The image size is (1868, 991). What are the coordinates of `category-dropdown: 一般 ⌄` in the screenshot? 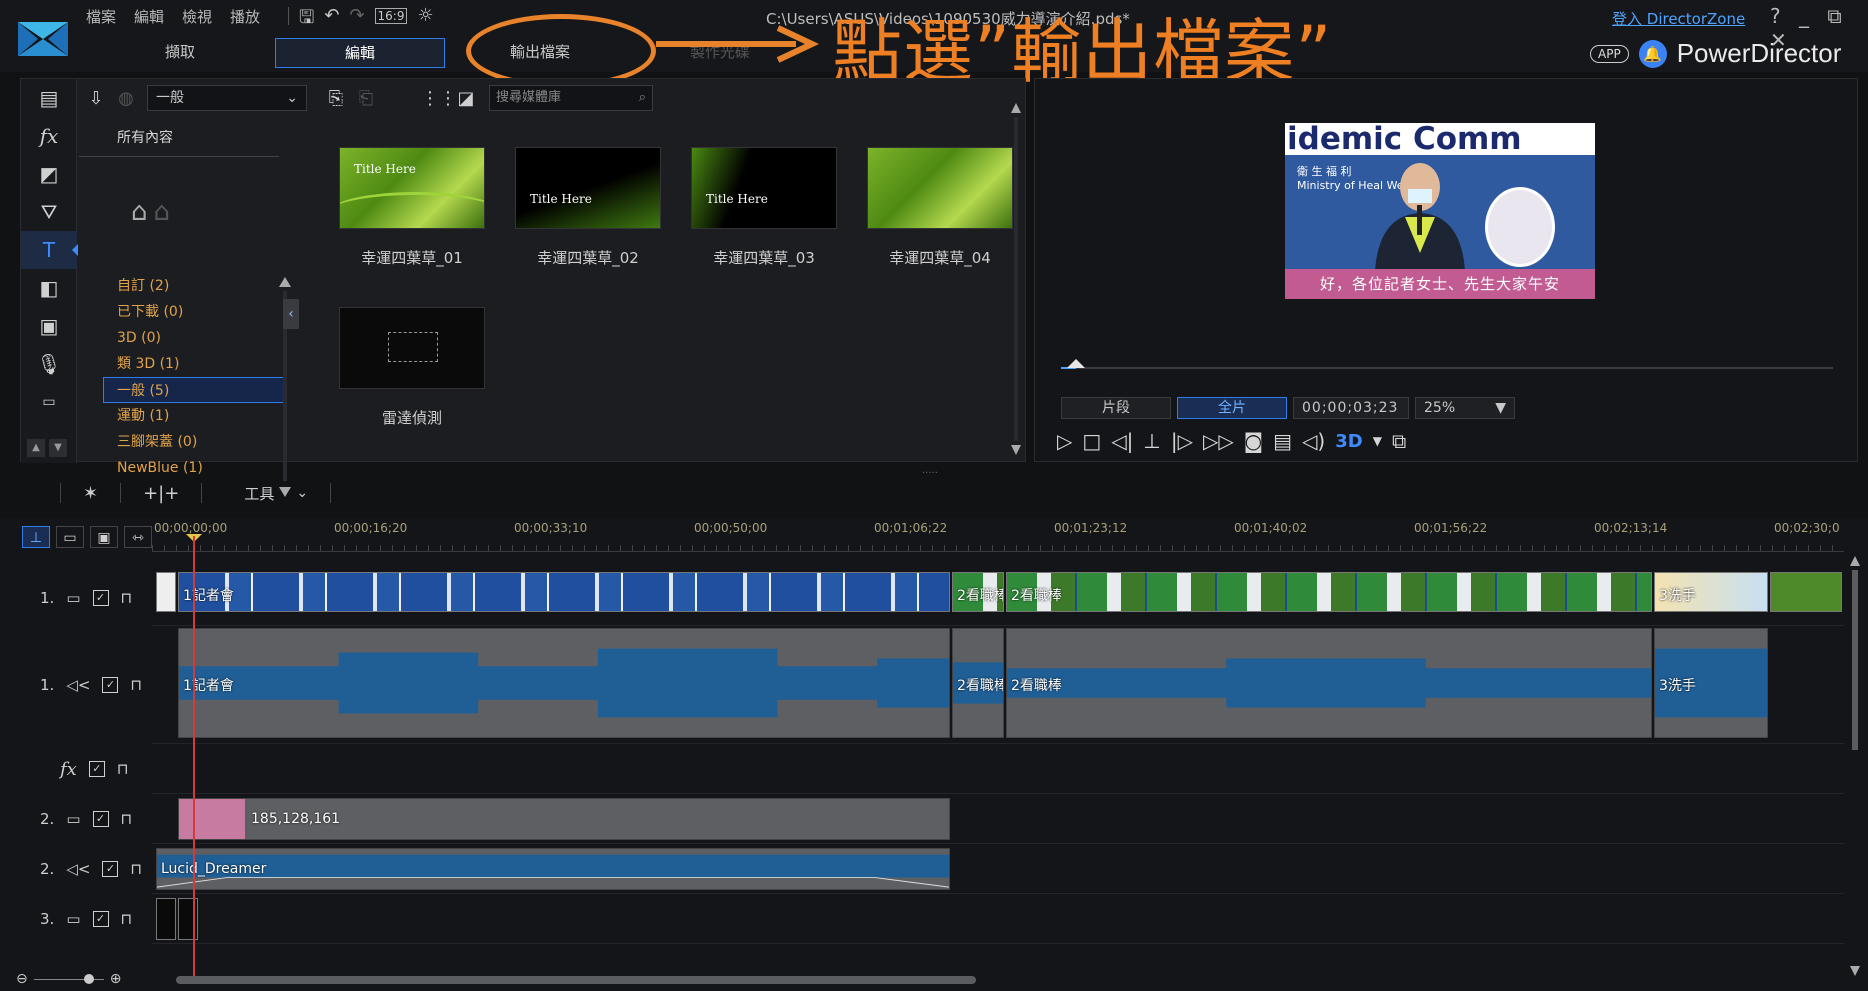 It's located at (227, 98).